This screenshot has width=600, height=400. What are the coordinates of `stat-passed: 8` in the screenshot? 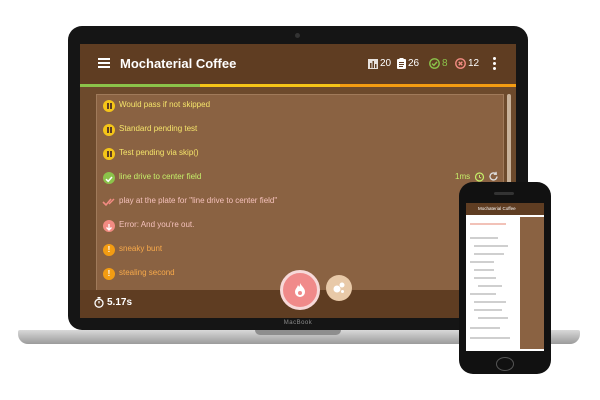 It's located at (438, 63).